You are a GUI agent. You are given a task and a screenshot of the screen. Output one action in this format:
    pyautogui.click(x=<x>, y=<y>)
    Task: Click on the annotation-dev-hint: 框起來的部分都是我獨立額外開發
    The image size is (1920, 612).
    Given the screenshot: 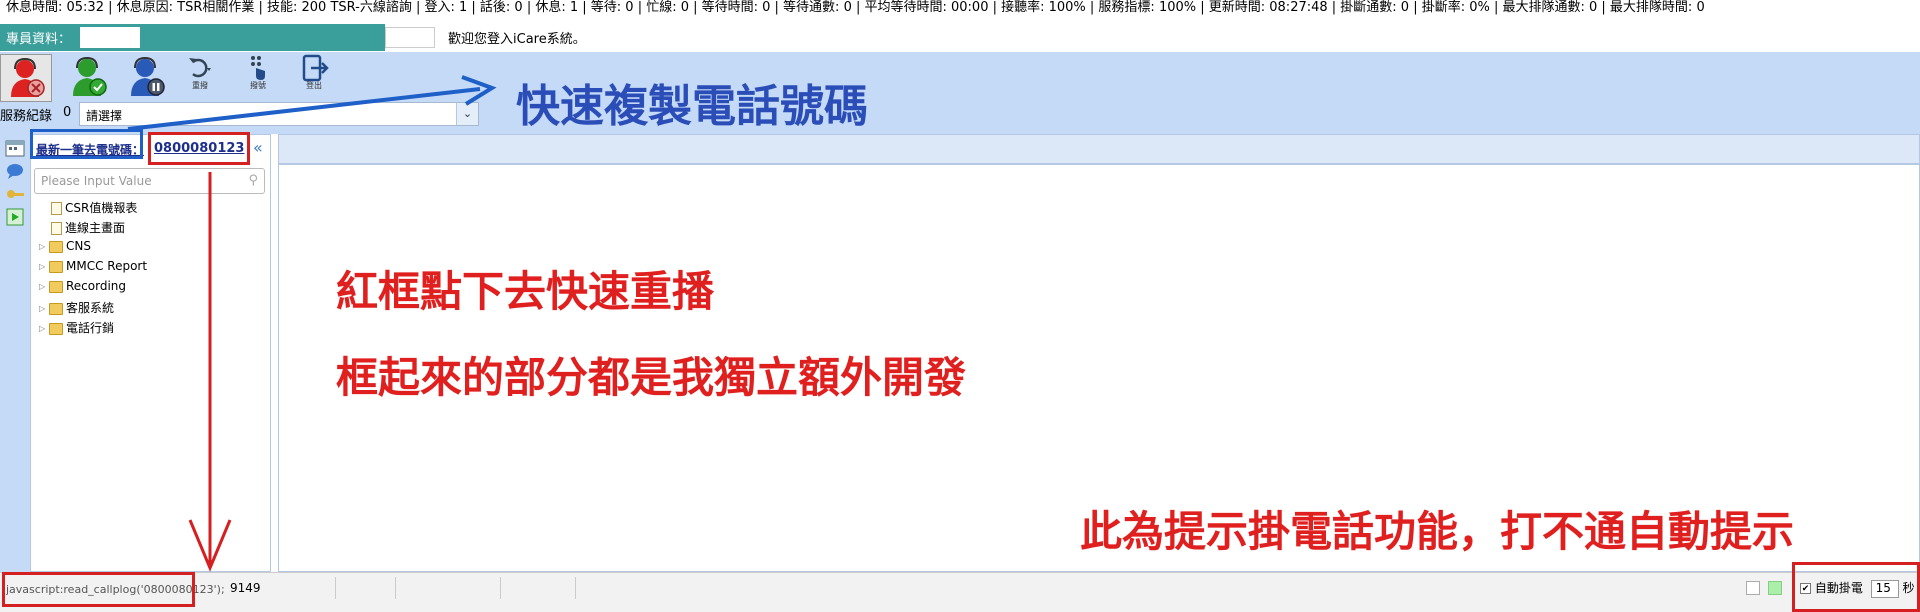 What is the action you would take?
    pyautogui.click(x=651, y=377)
    